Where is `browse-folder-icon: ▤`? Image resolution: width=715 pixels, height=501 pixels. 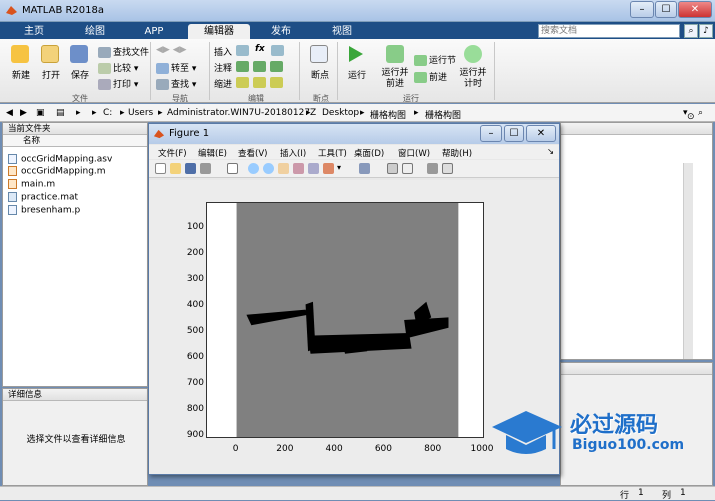 browse-folder-icon: ▤ is located at coordinates (60, 113).